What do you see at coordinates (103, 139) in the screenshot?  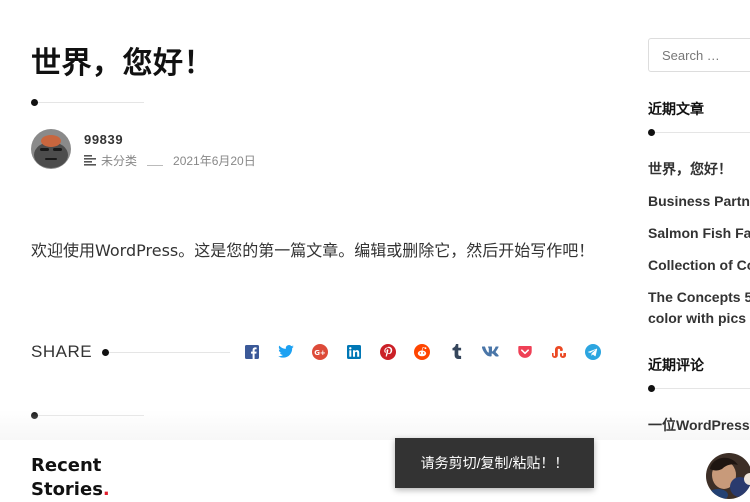 I see `author-name: 99839` at bounding box center [103, 139].